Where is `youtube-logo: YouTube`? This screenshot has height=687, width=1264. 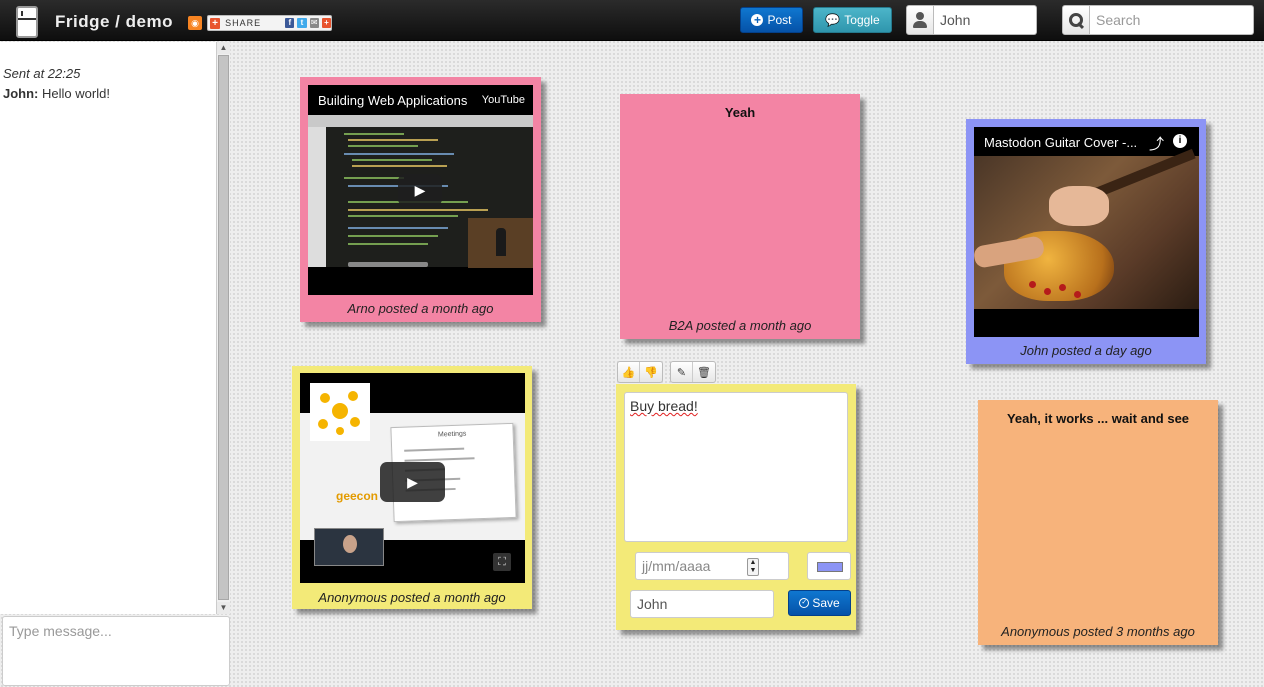
youtube-logo: YouTube is located at coordinates (503, 100).